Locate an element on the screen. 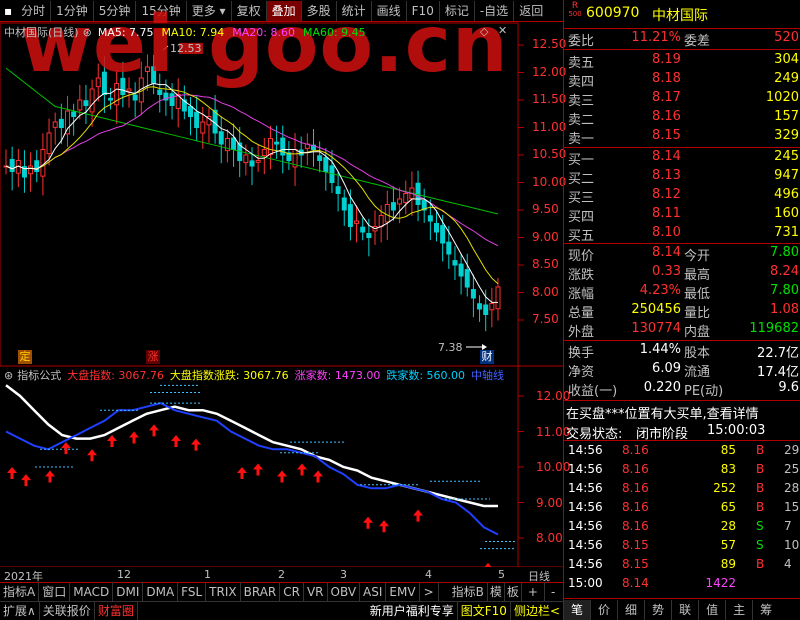 The image size is (800, 620). settings-icon: ⊛ is located at coordinates (87, 32).